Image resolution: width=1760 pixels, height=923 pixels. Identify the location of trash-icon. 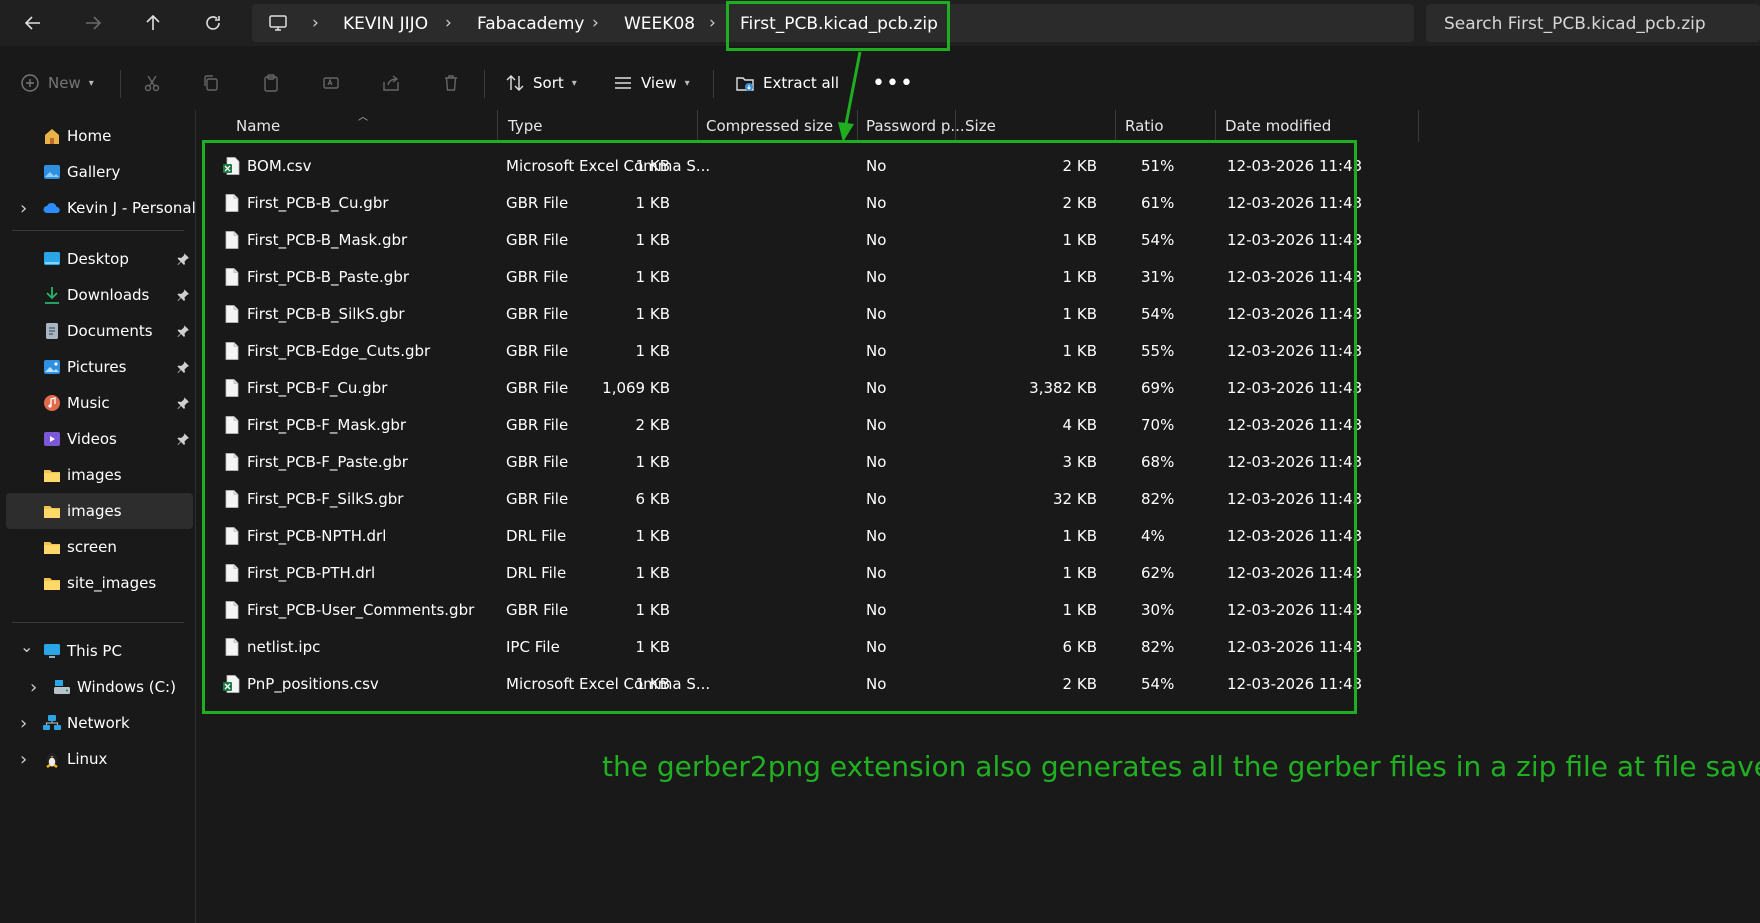
(451, 83).